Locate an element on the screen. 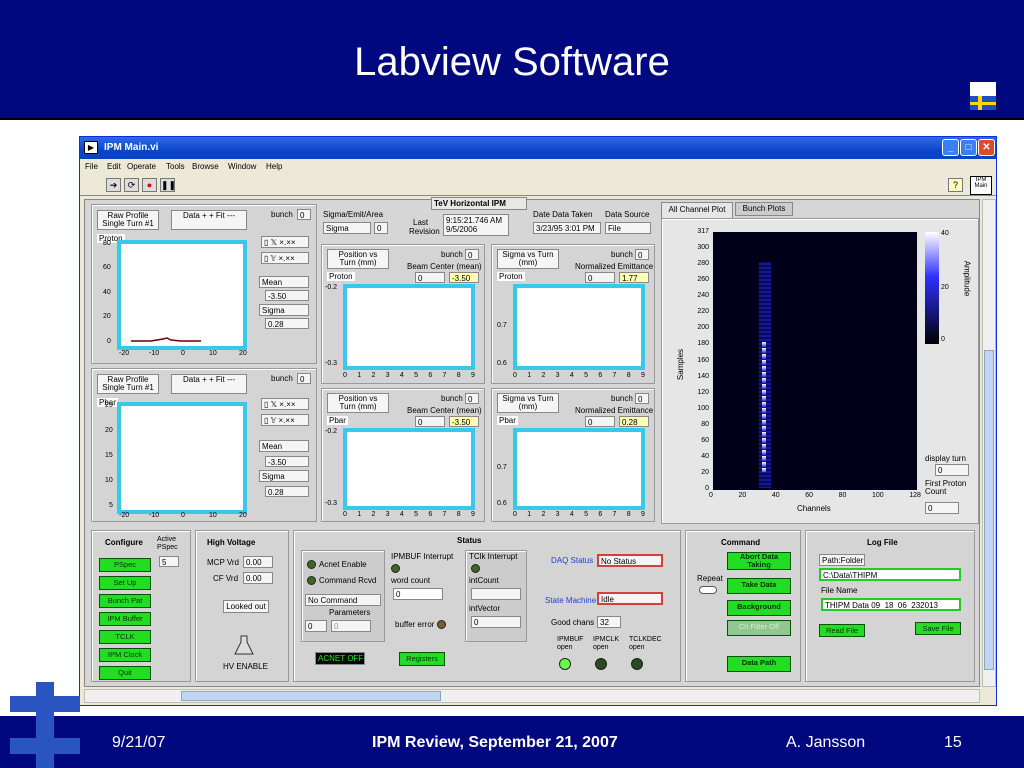 The width and height of the screenshot is (1024, 768). pause-icon: ❚❚ is located at coordinates (168, 185).